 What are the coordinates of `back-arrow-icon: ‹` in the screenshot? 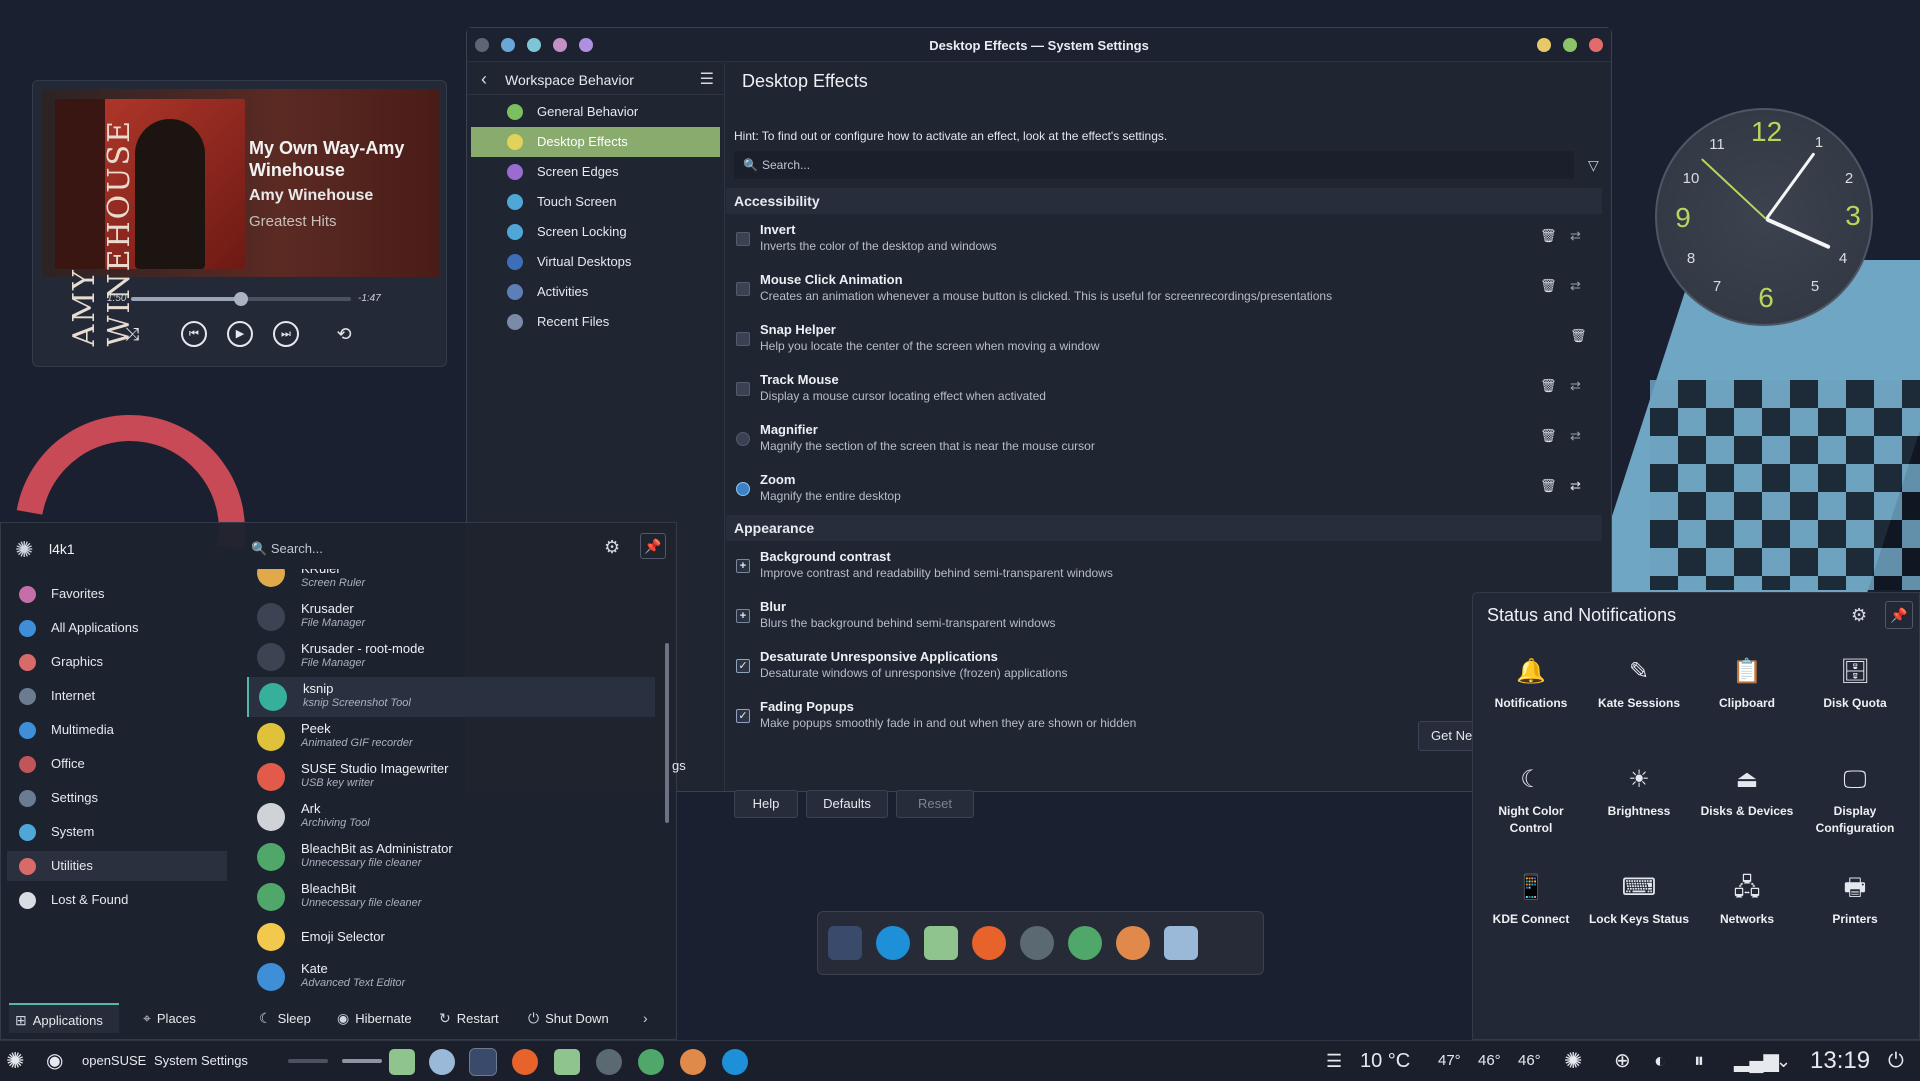 It's located at (484, 79).